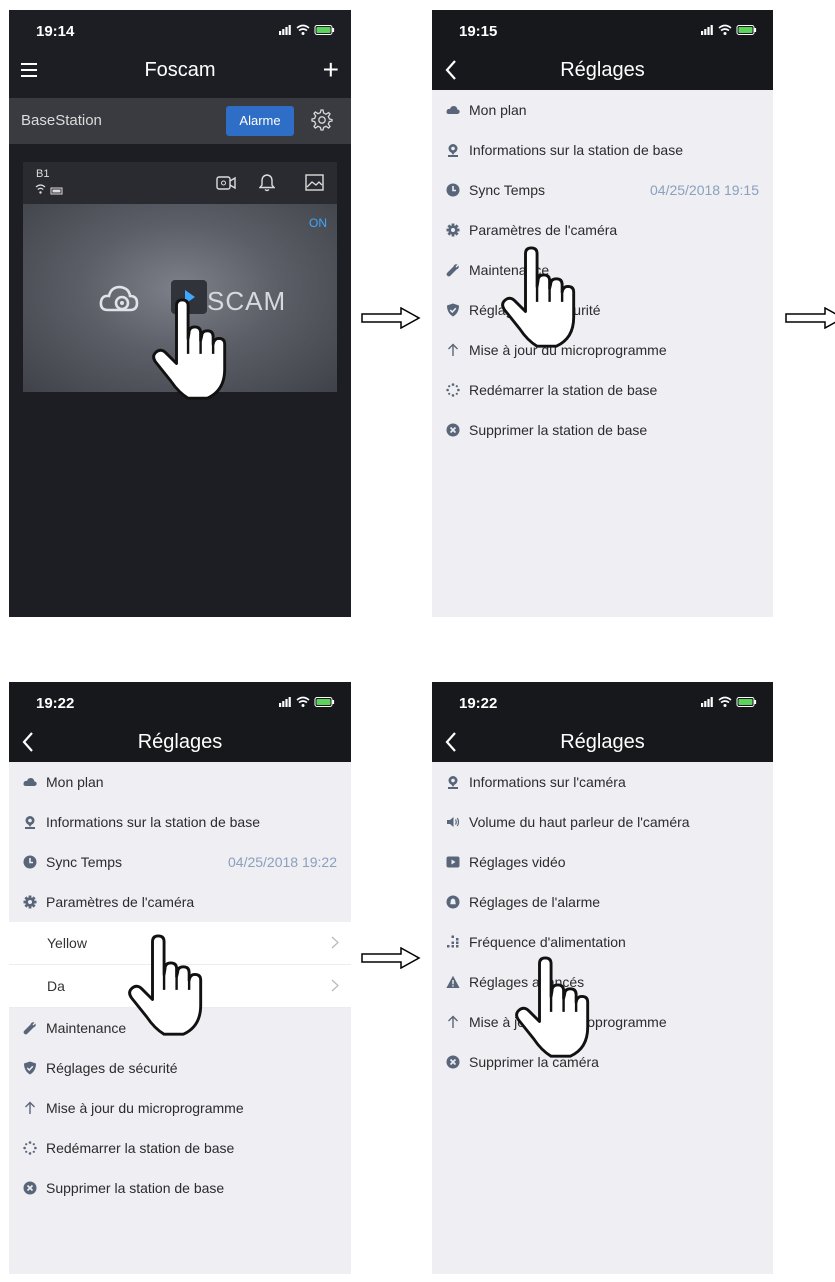 Image resolution: width=835 pixels, height=1282 pixels. I want to click on camera-on-status: ON, so click(318, 223).